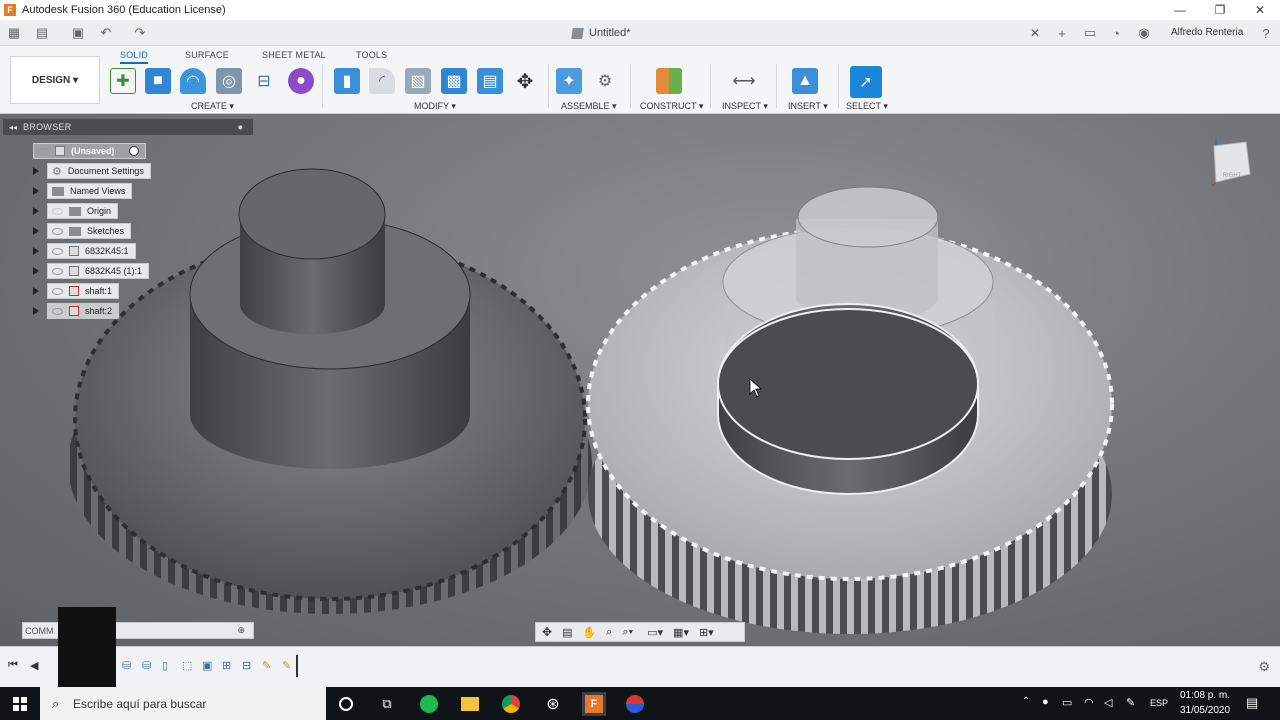 This screenshot has width=1280, height=720. Describe the element at coordinates (745, 106) in the screenshot. I see `inspect-menu: INSPECT ▾` at that location.